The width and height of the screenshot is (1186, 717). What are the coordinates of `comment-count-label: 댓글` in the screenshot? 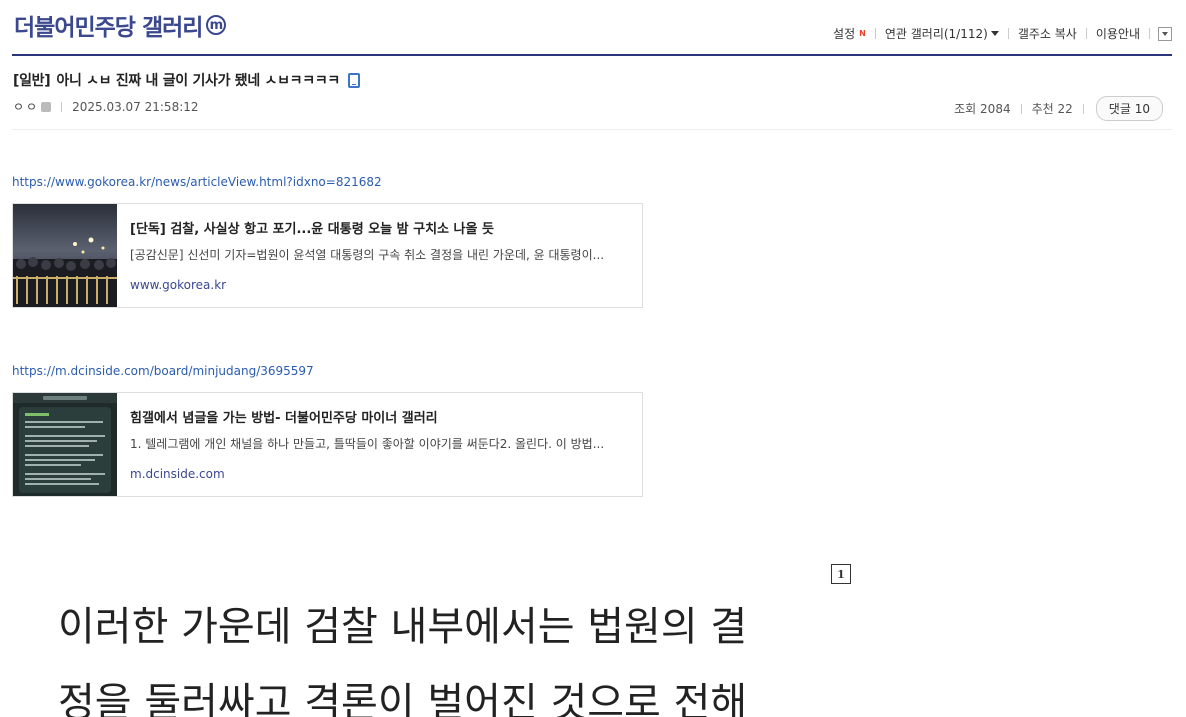 It's located at (1120, 109).